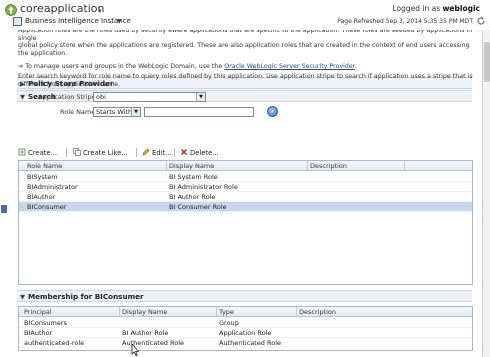  What do you see at coordinates (481, 21) in the screenshot?
I see `refresh-icon` at bounding box center [481, 21].